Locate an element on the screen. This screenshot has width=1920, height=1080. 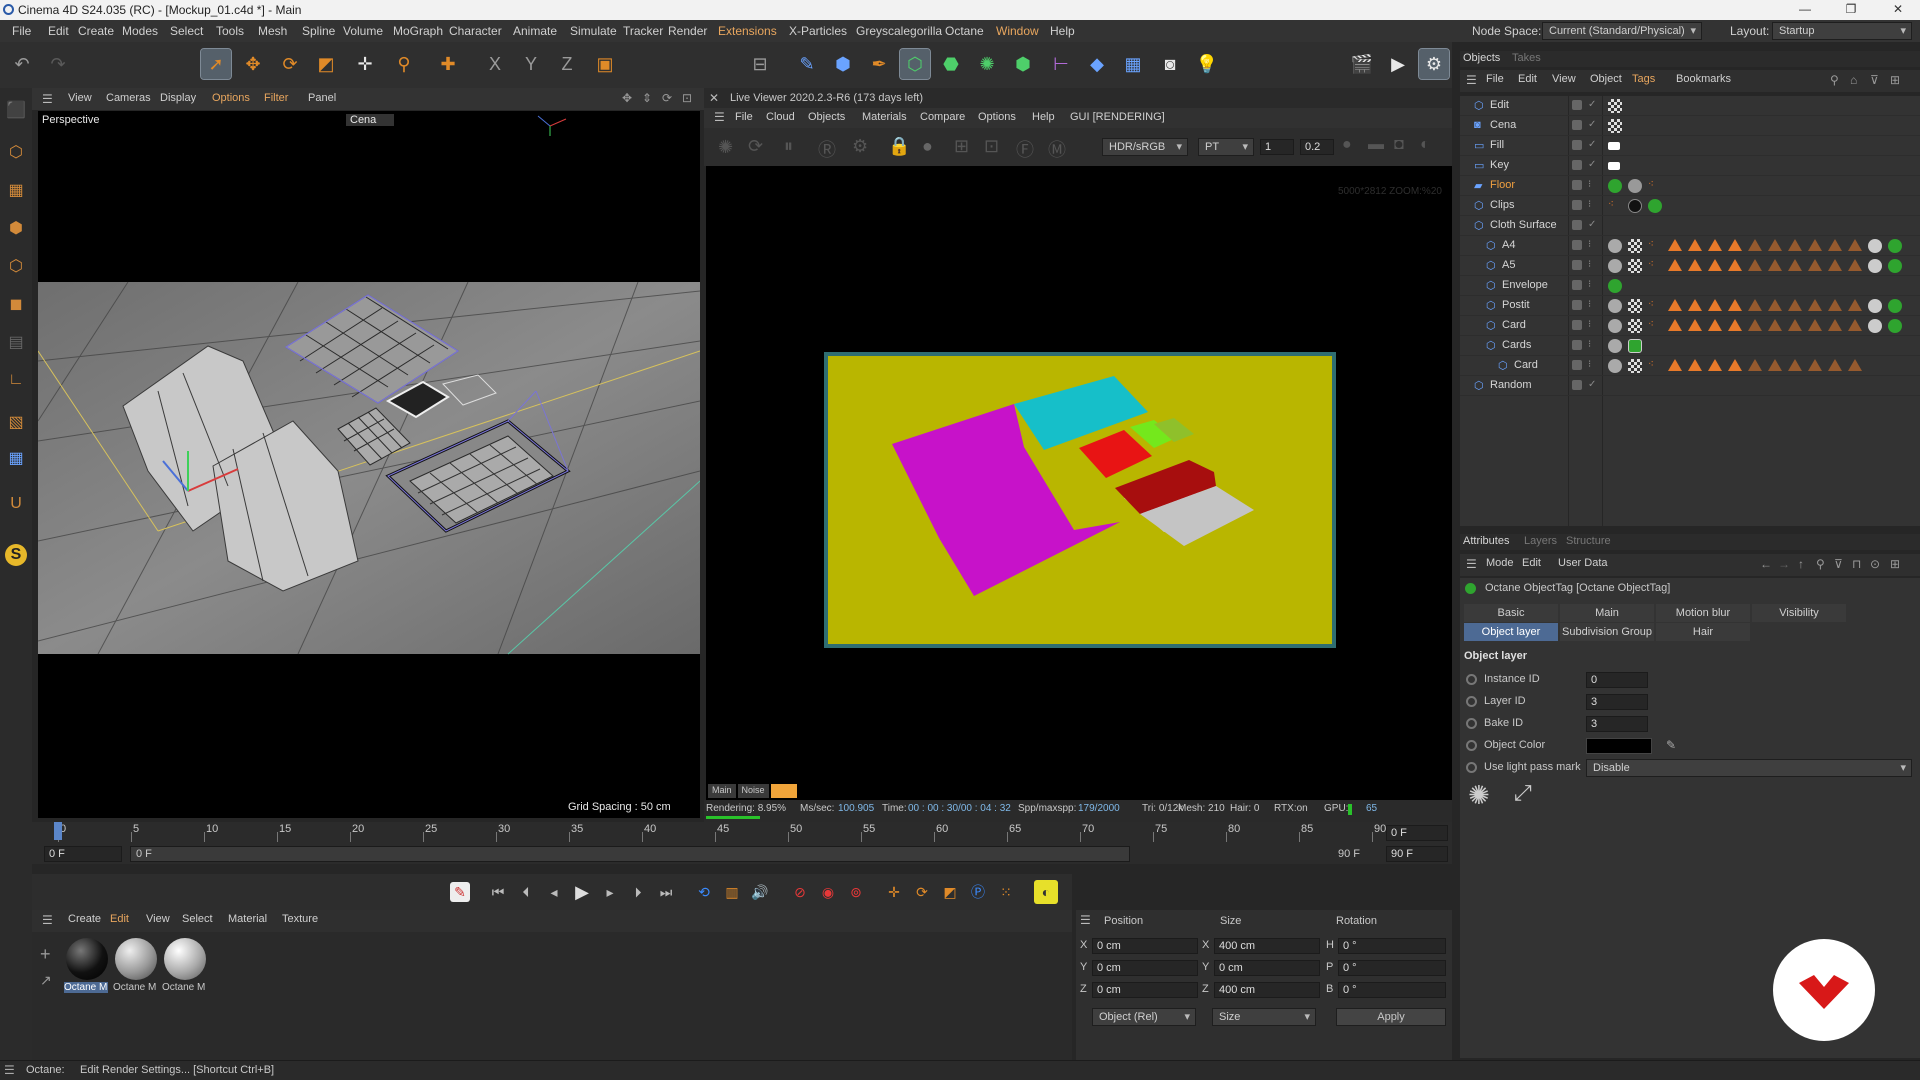
menu-create: Create is located at coordinates (96, 31).